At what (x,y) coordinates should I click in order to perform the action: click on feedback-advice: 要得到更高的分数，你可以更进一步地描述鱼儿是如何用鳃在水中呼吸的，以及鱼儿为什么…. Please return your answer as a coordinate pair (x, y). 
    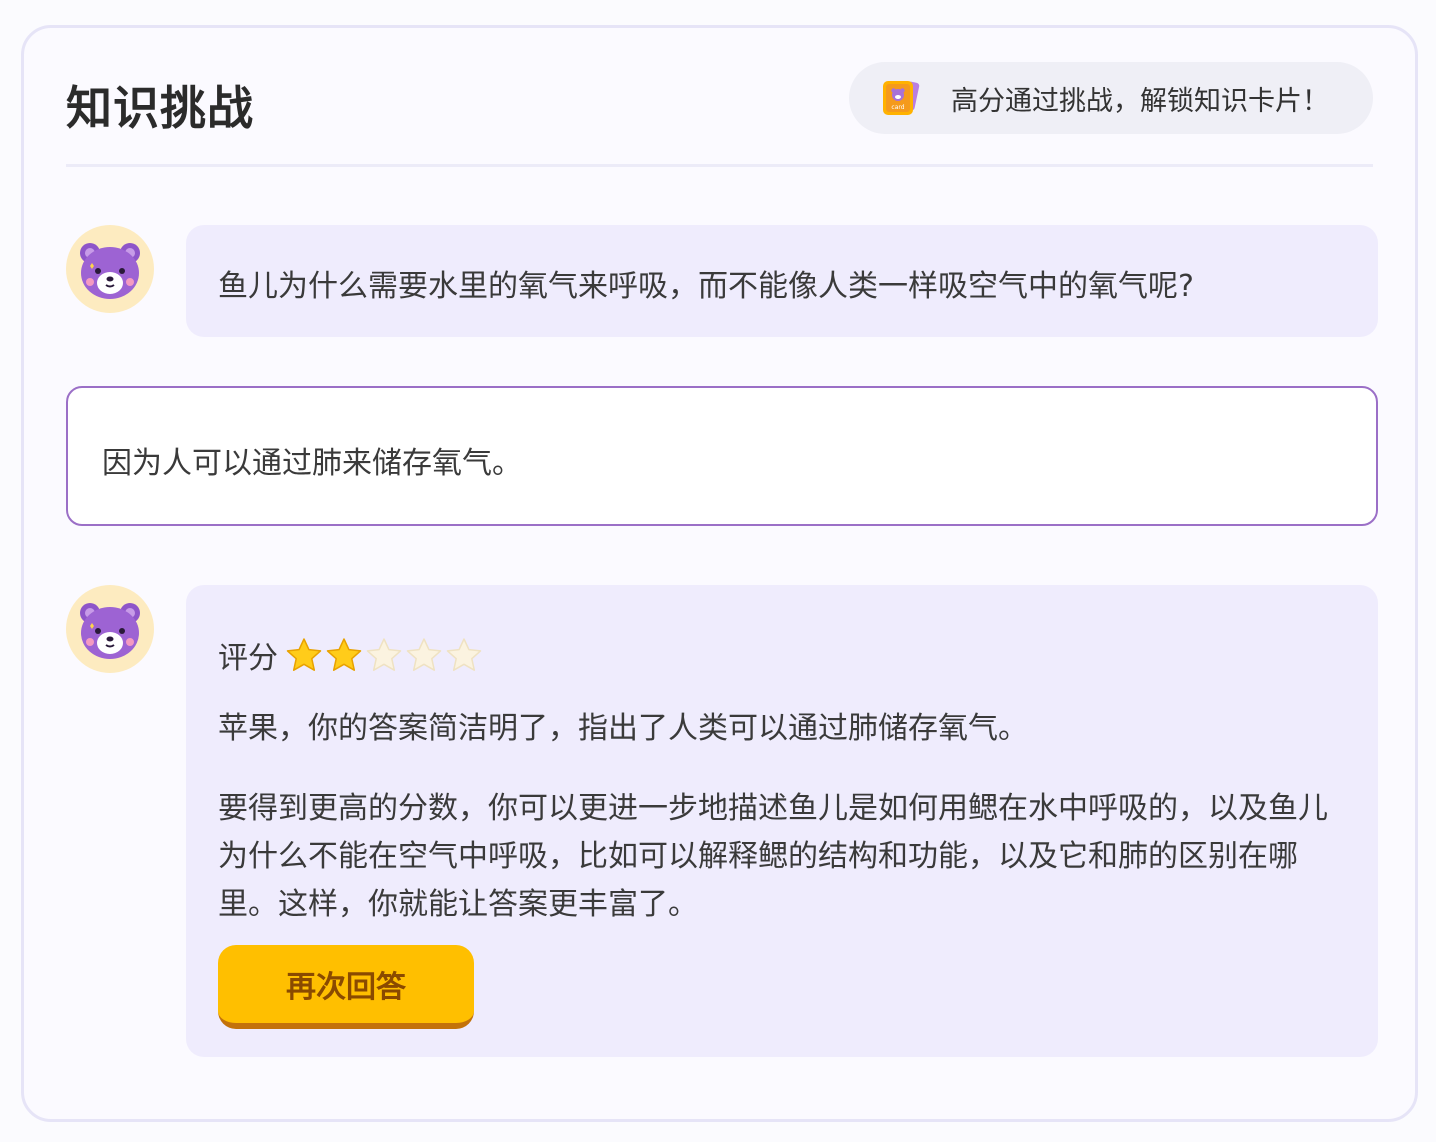
    Looking at the image, I should click on (773, 856).